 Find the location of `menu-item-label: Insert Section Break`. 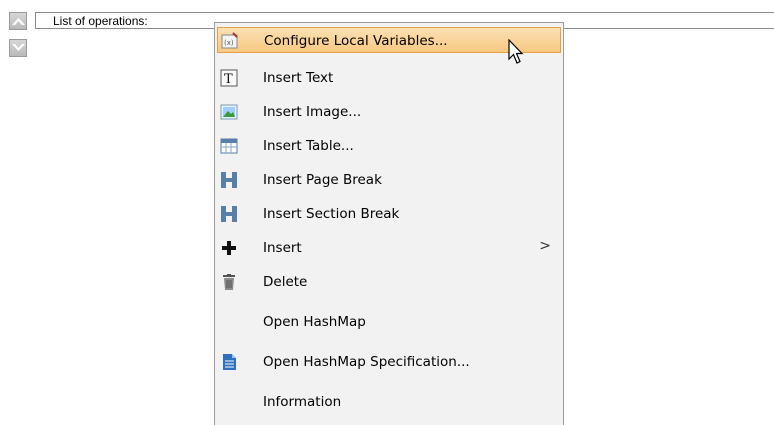

menu-item-label: Insert Section Break is located at coordinates (331, 214).